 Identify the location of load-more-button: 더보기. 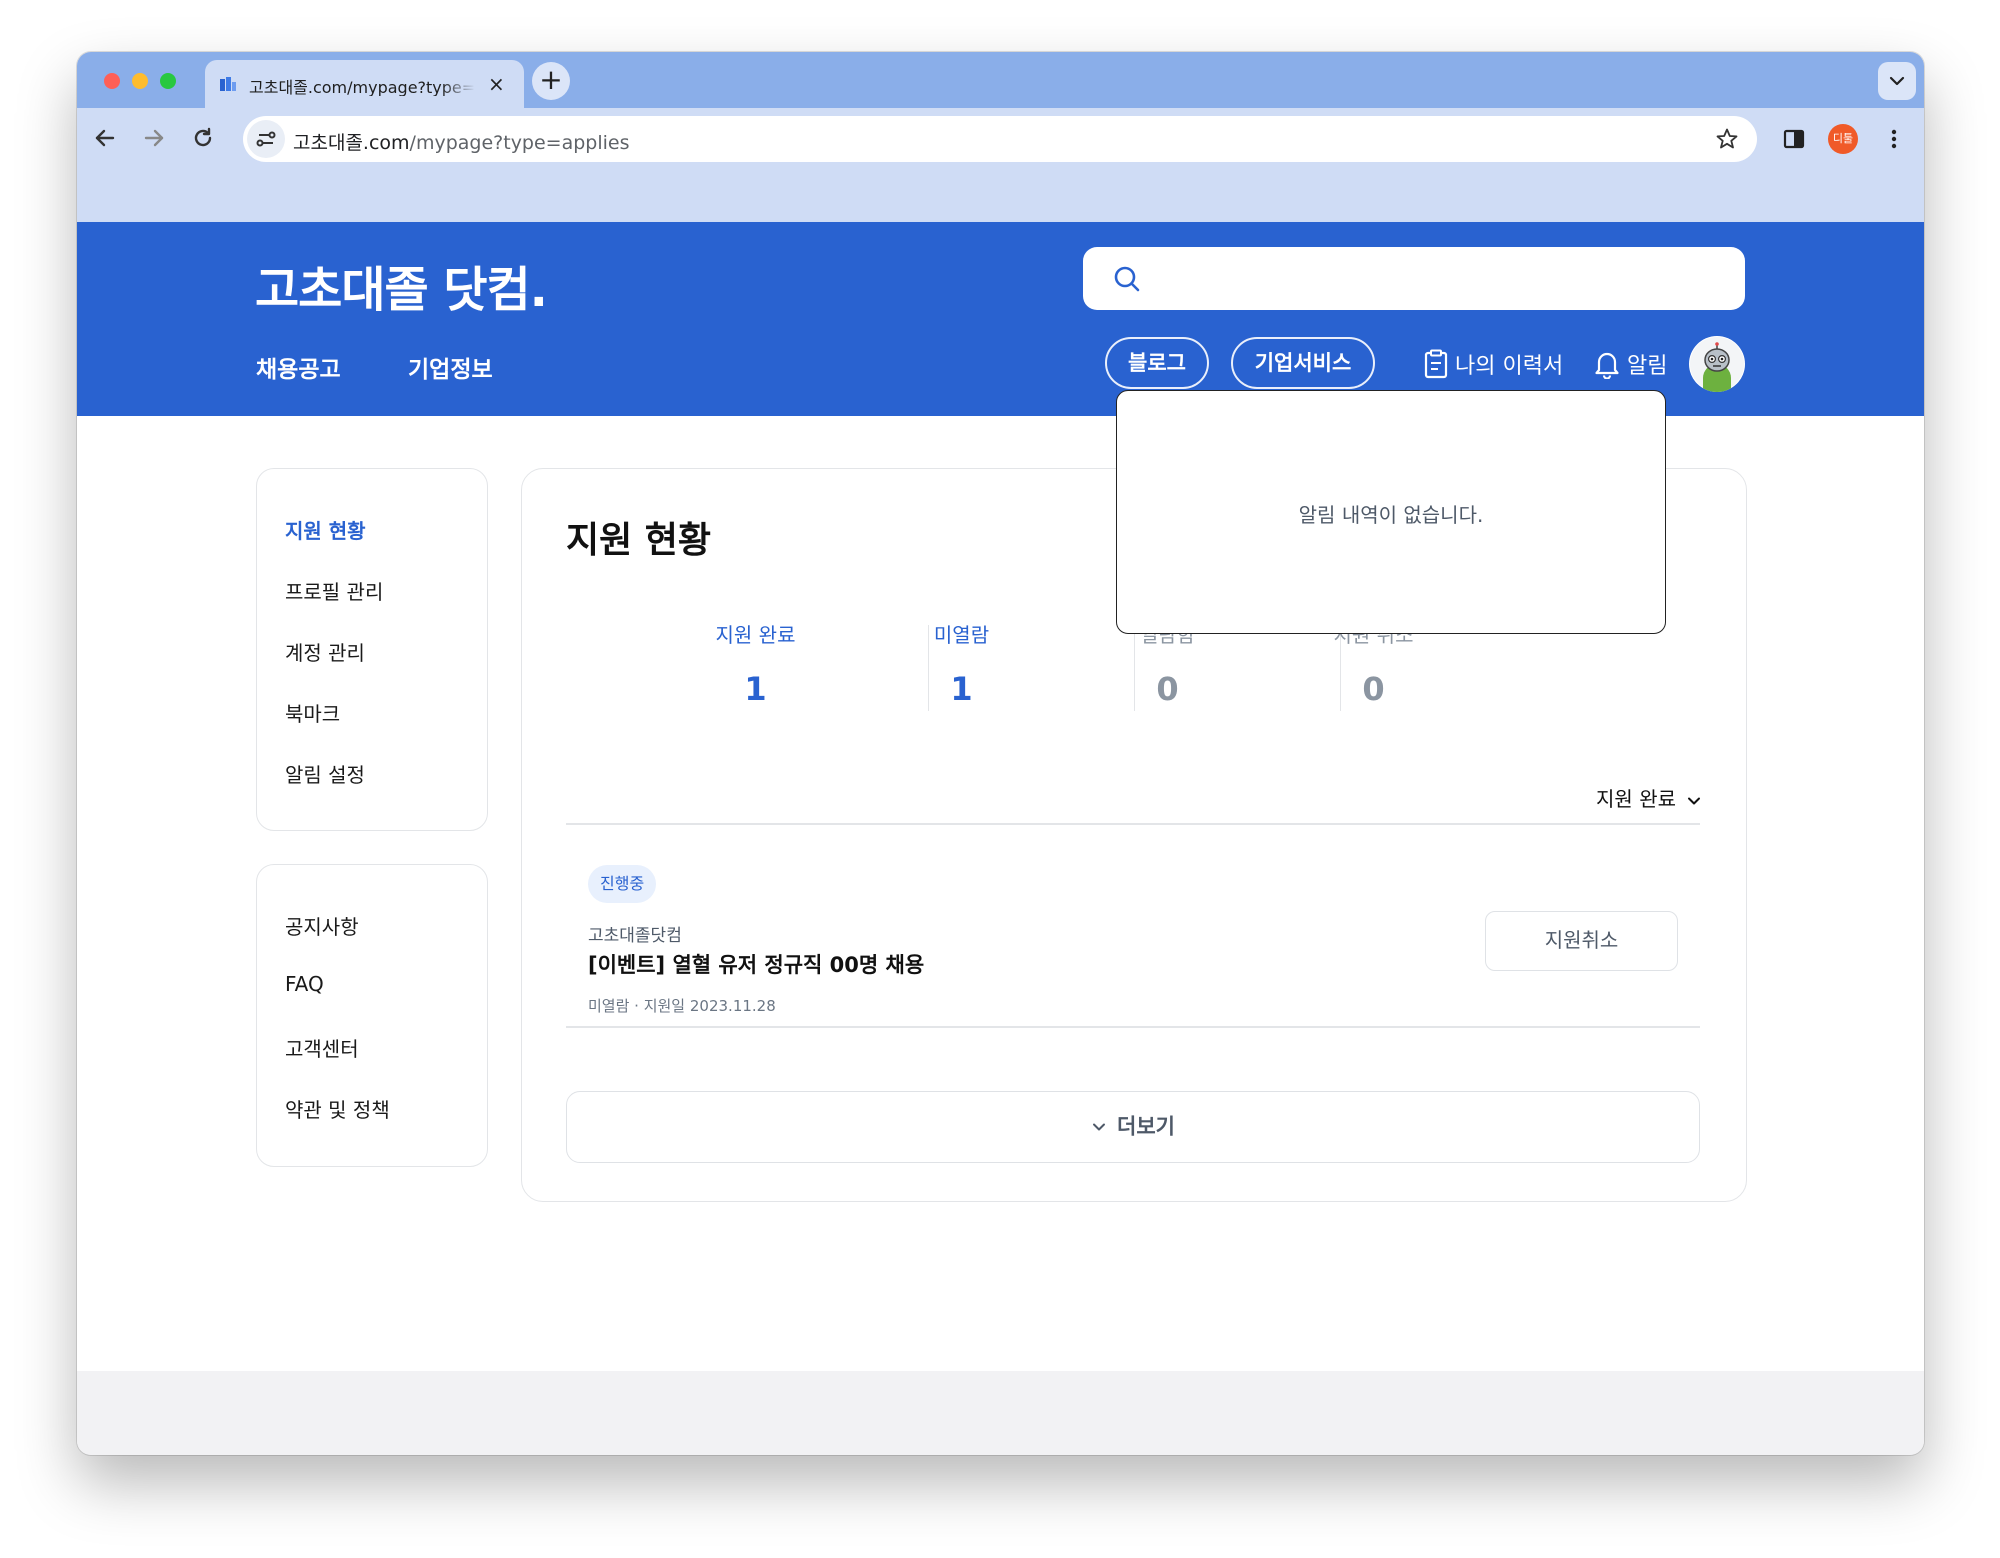
(1133, 1127).